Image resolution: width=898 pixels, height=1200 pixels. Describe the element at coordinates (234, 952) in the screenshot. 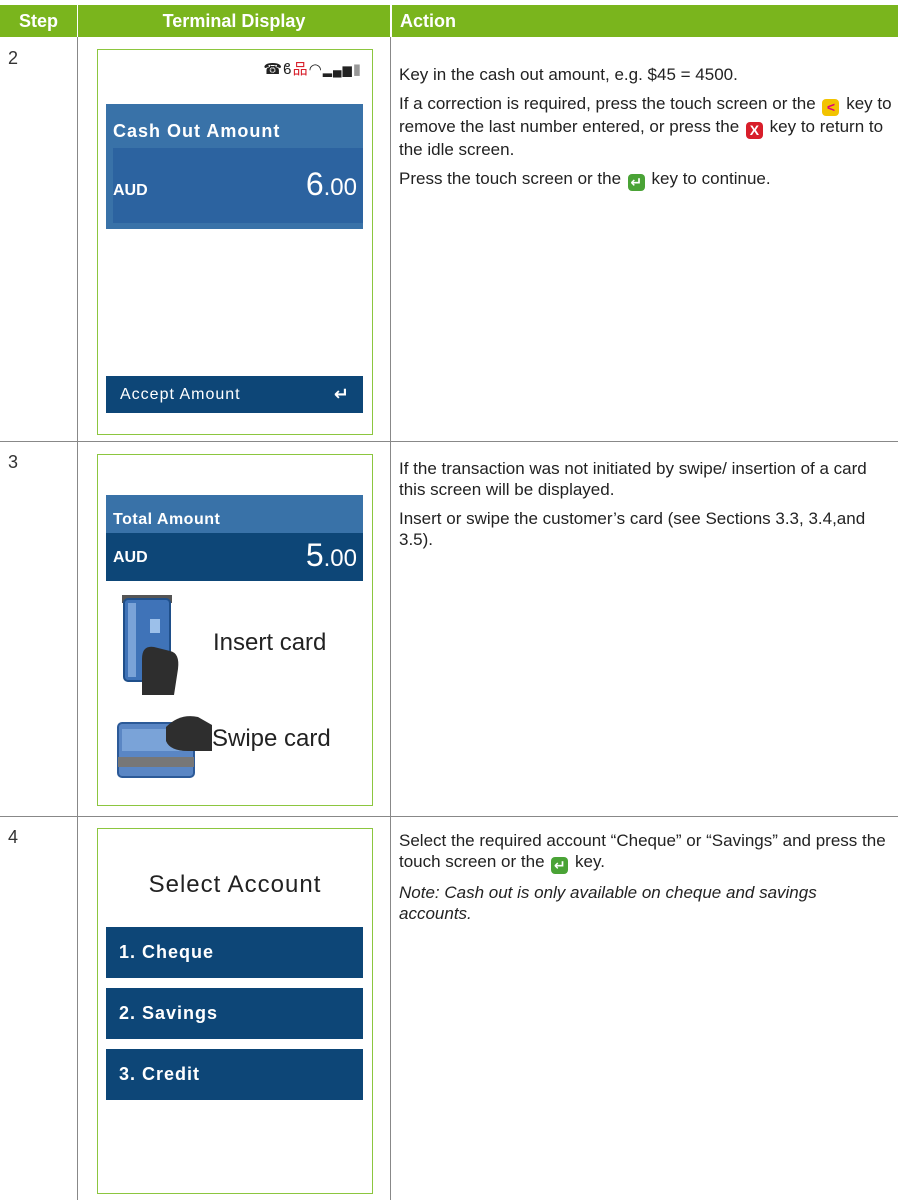

I see `account-option-cheque: 1. Cheque` at that location.